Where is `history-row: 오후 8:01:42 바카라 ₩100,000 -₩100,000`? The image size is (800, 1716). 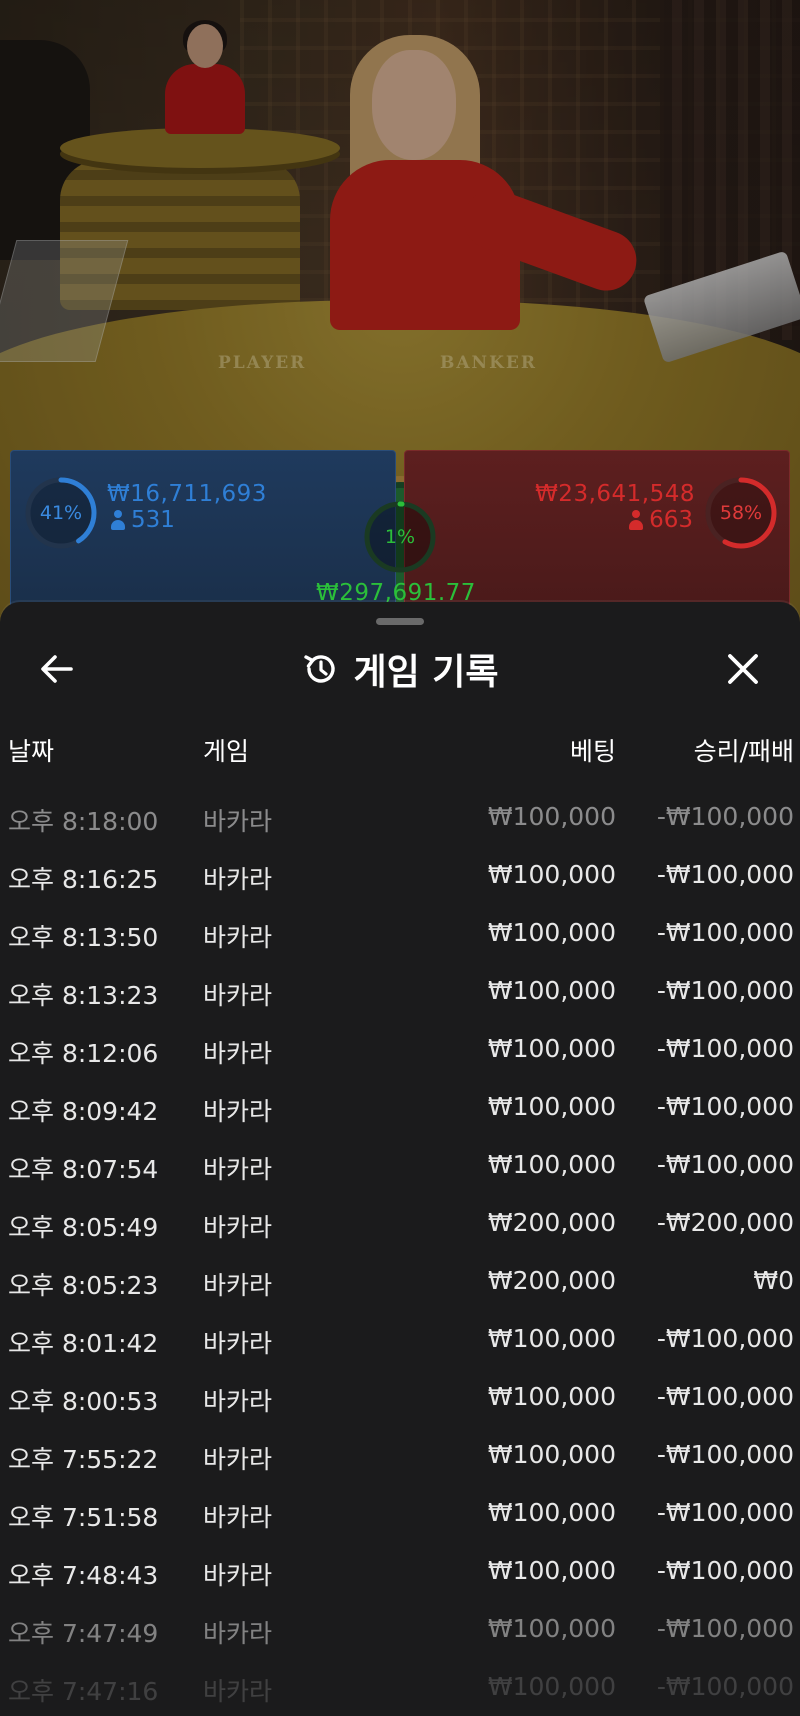 history-row: 오후 8:01:42 바카라 ₩100,000 -₩100,000 is located at coordinates (400, 1339).